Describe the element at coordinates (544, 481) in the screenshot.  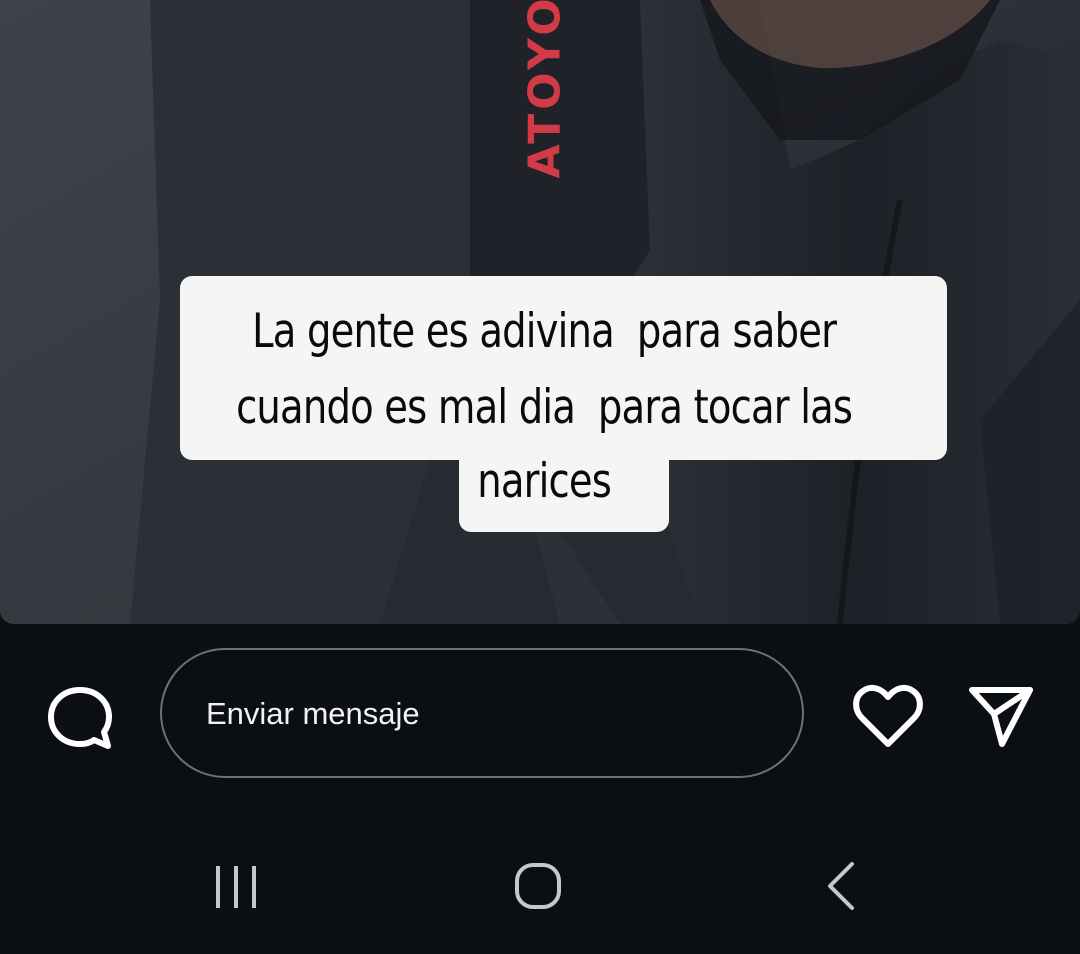
I see `caption-line-3: narices` at that location.